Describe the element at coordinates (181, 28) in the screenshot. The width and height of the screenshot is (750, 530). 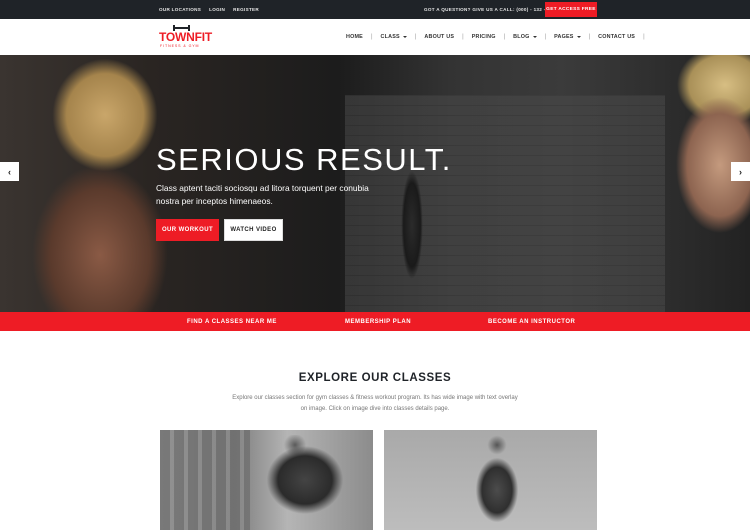
I see `dumbbell-icon` at that location.